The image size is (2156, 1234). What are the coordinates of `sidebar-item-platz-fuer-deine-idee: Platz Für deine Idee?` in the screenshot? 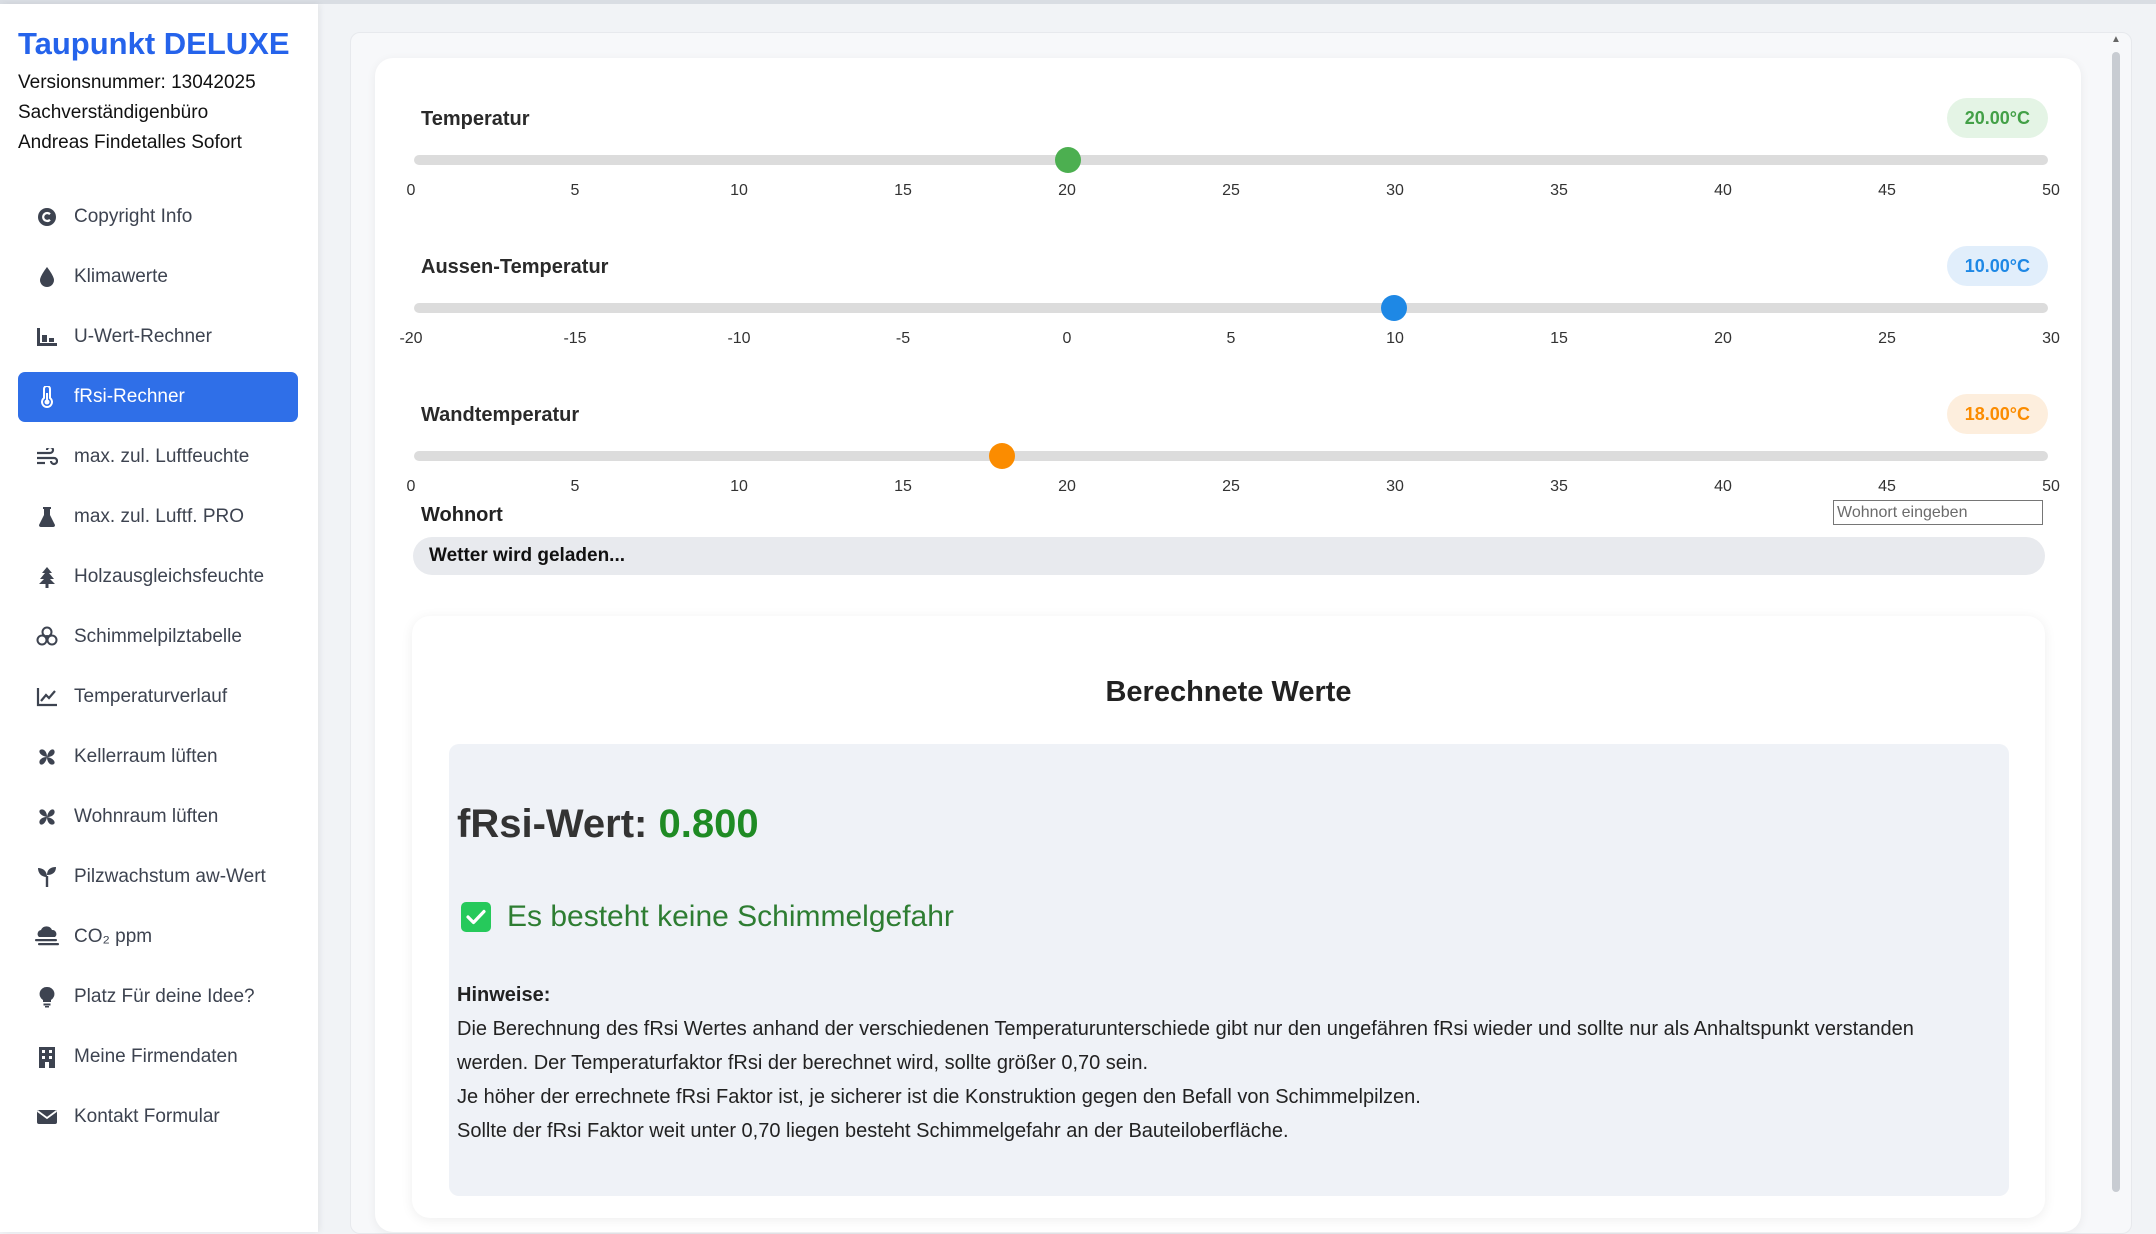 It's located at (158, 997).